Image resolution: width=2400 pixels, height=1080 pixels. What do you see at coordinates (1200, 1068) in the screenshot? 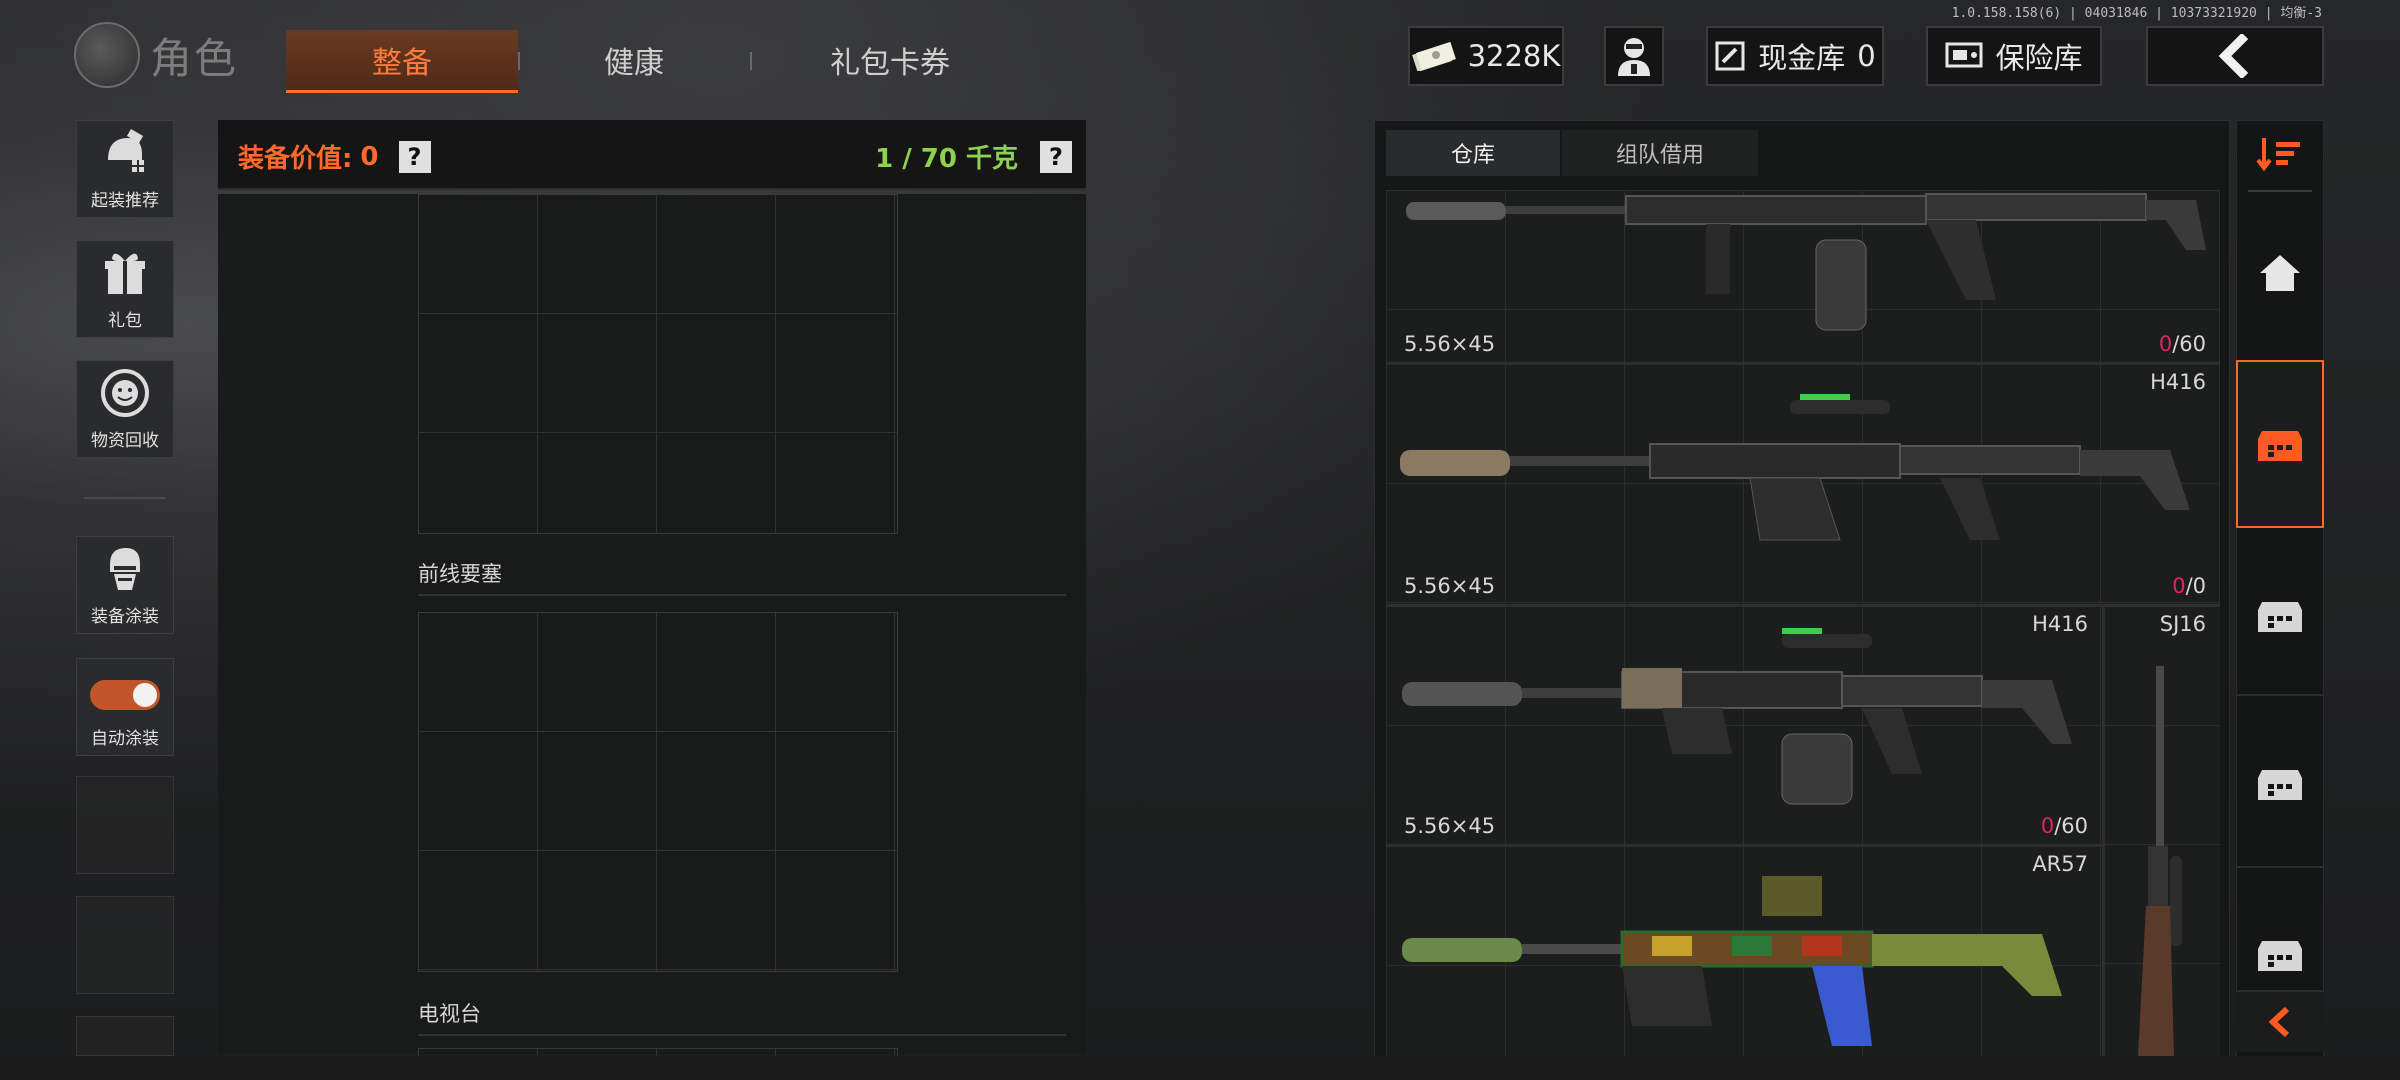
I see `bottom-bar` at bounding box center [1200, 1068].